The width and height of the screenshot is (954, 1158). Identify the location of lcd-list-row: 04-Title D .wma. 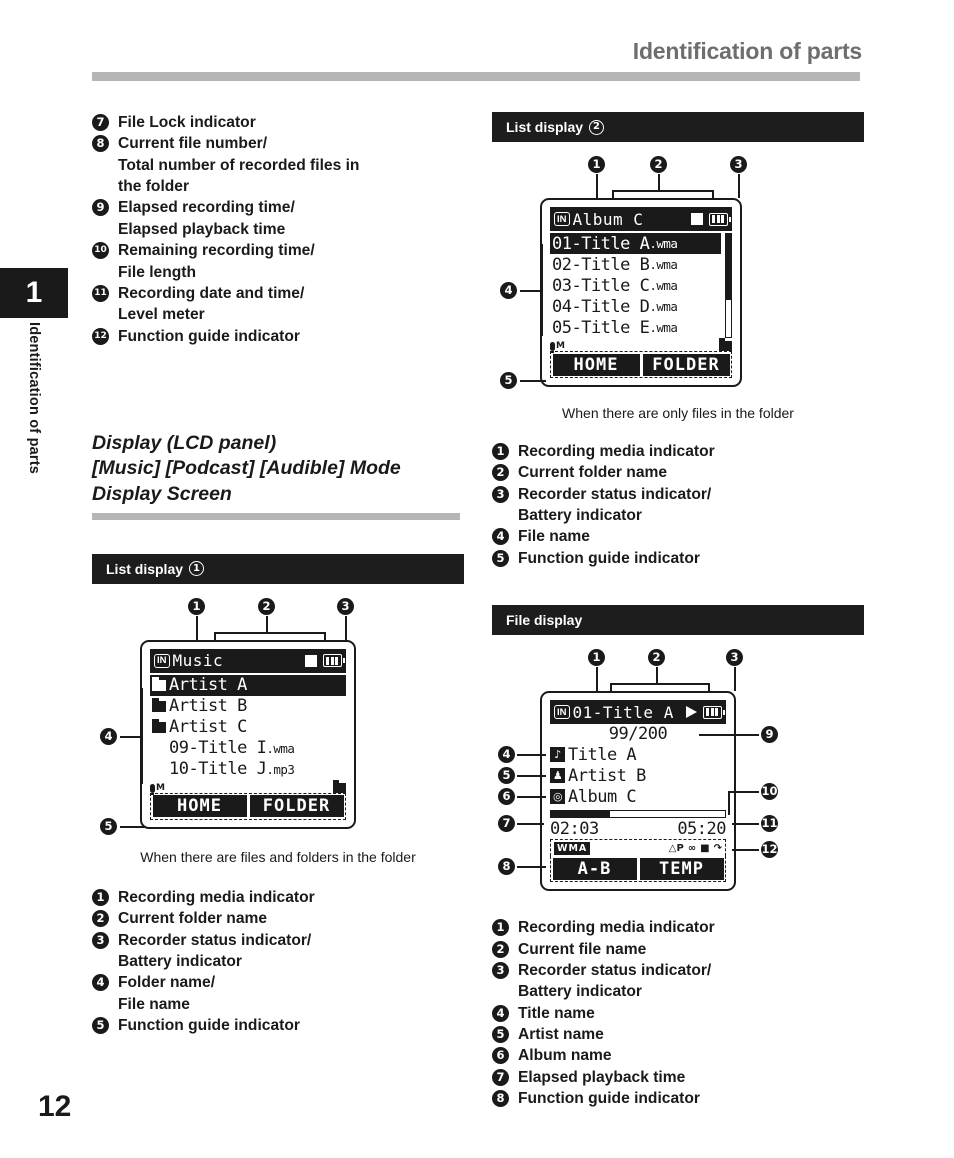
(635, 306).